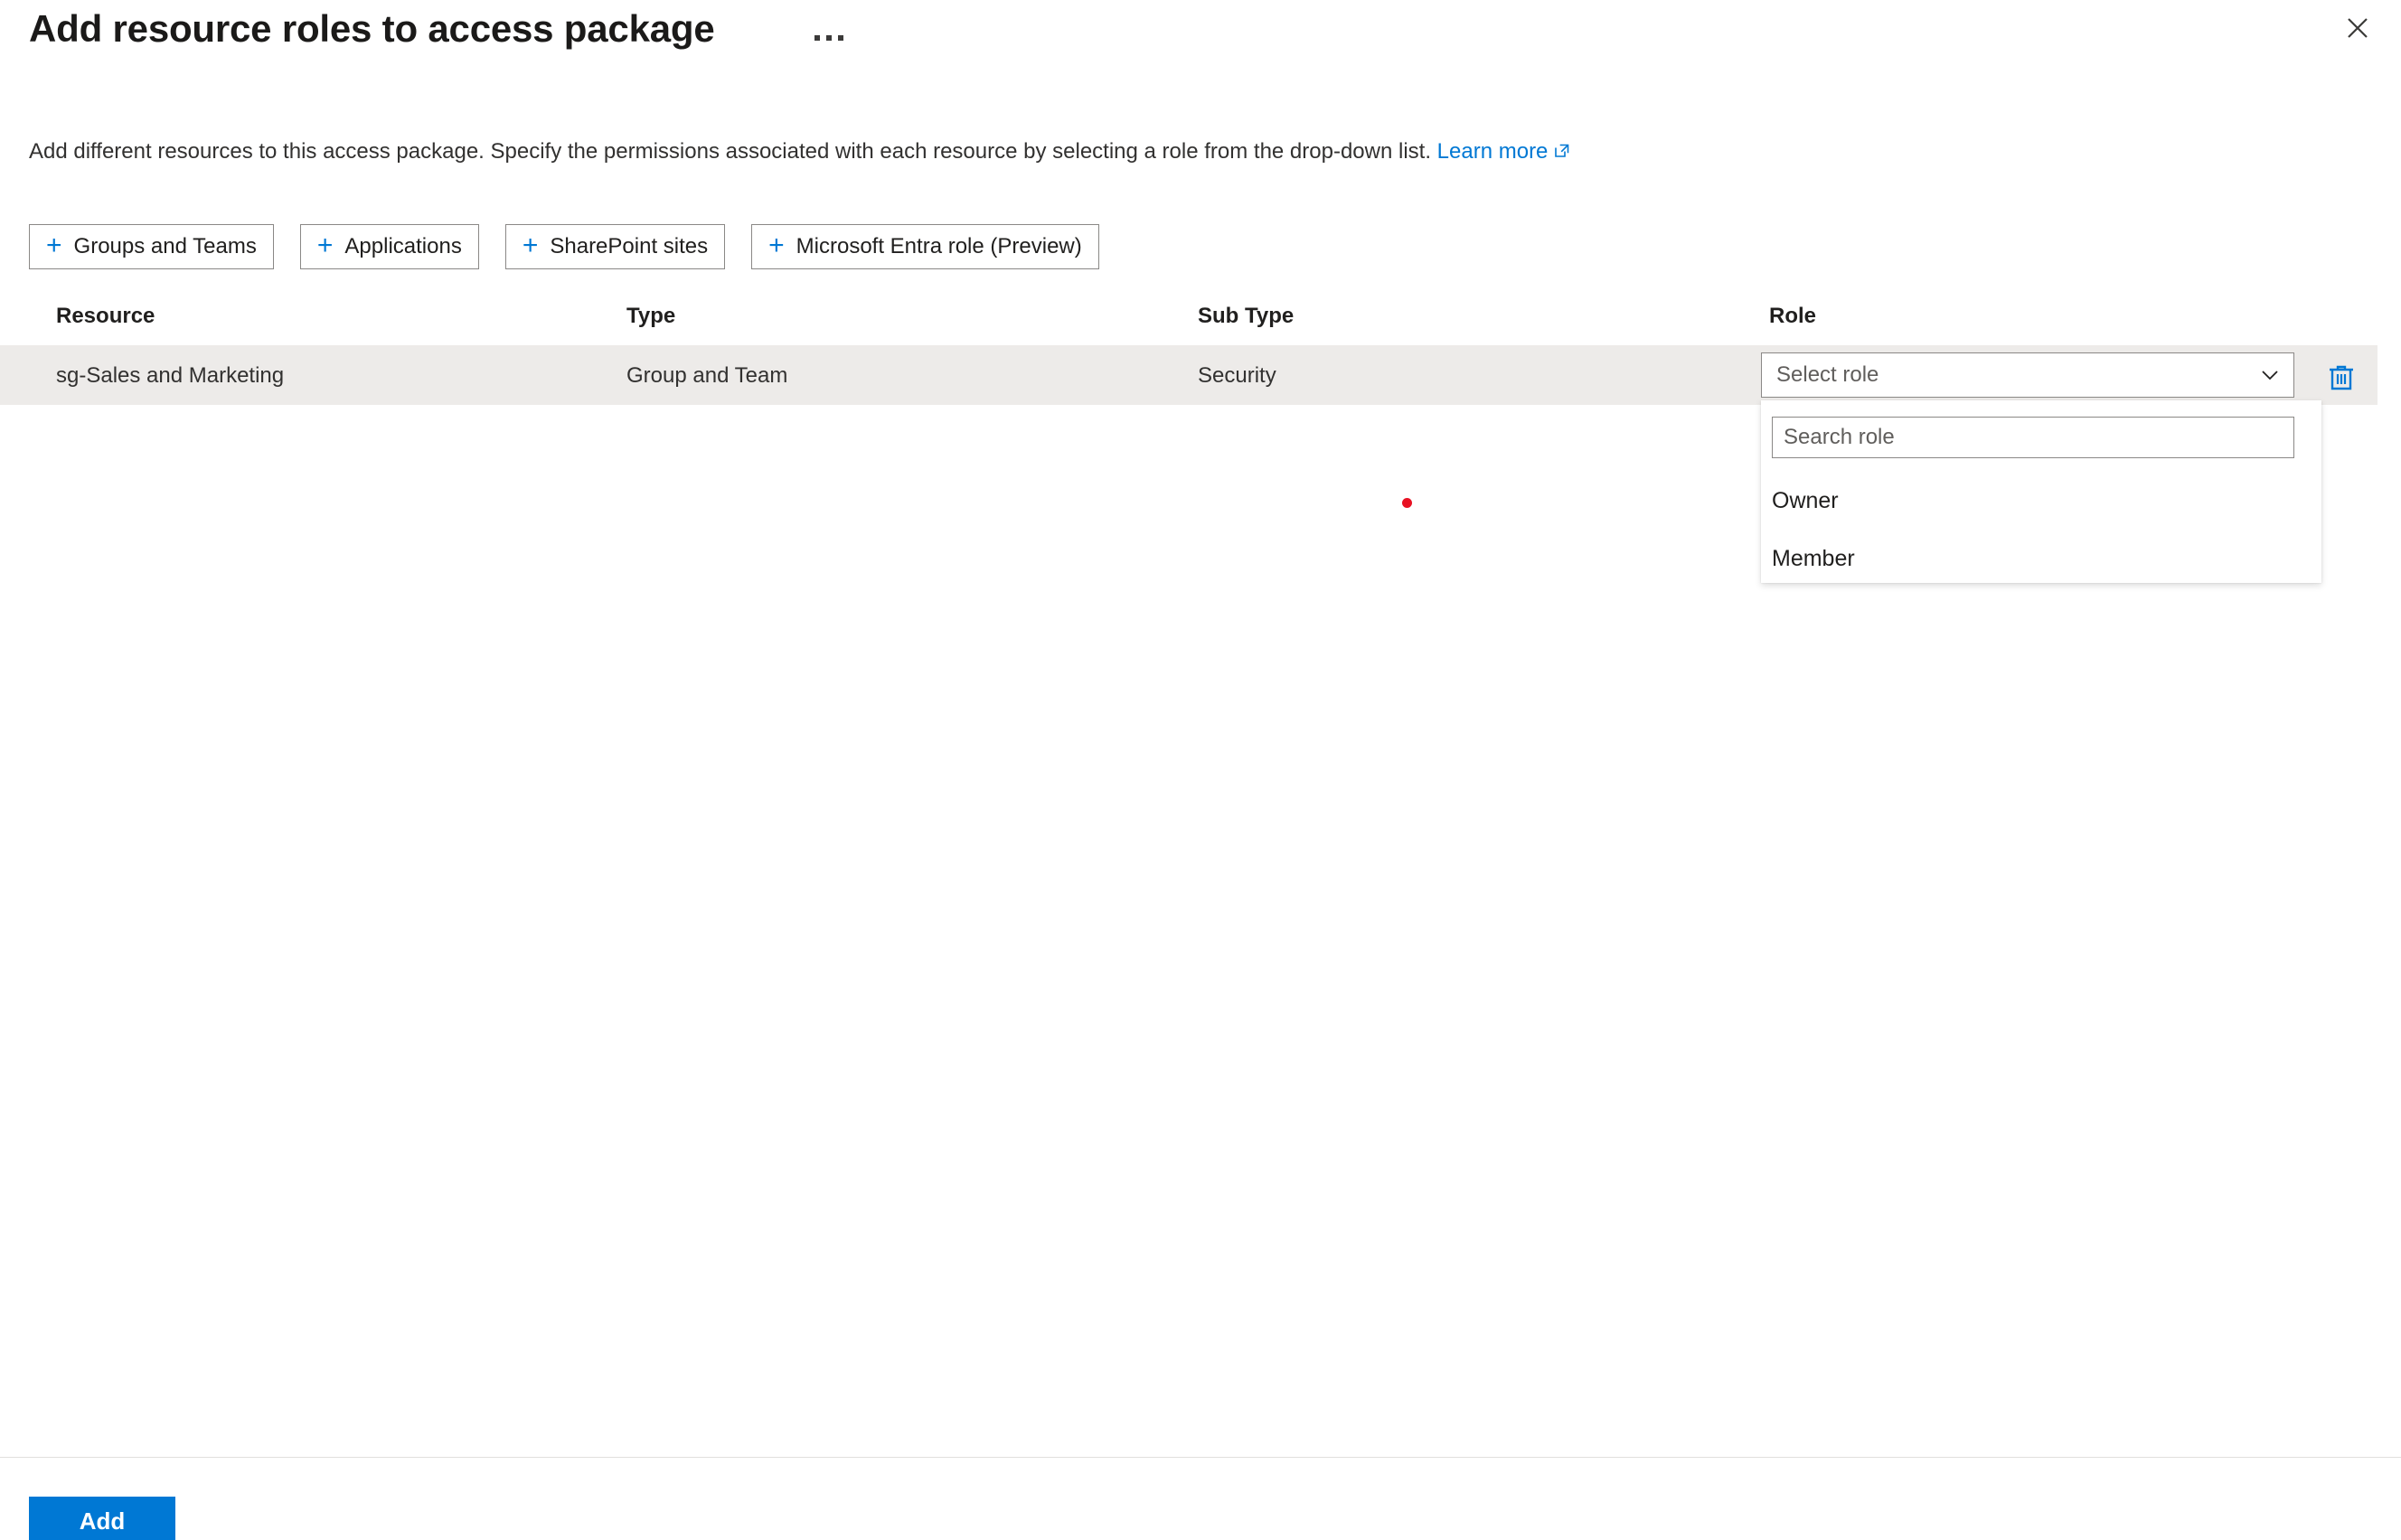 This screenshot has height=1540, width=2401. Describe the element at coordinates (102, 1518) in the screenshot. I see `add-button: Add` at that location.